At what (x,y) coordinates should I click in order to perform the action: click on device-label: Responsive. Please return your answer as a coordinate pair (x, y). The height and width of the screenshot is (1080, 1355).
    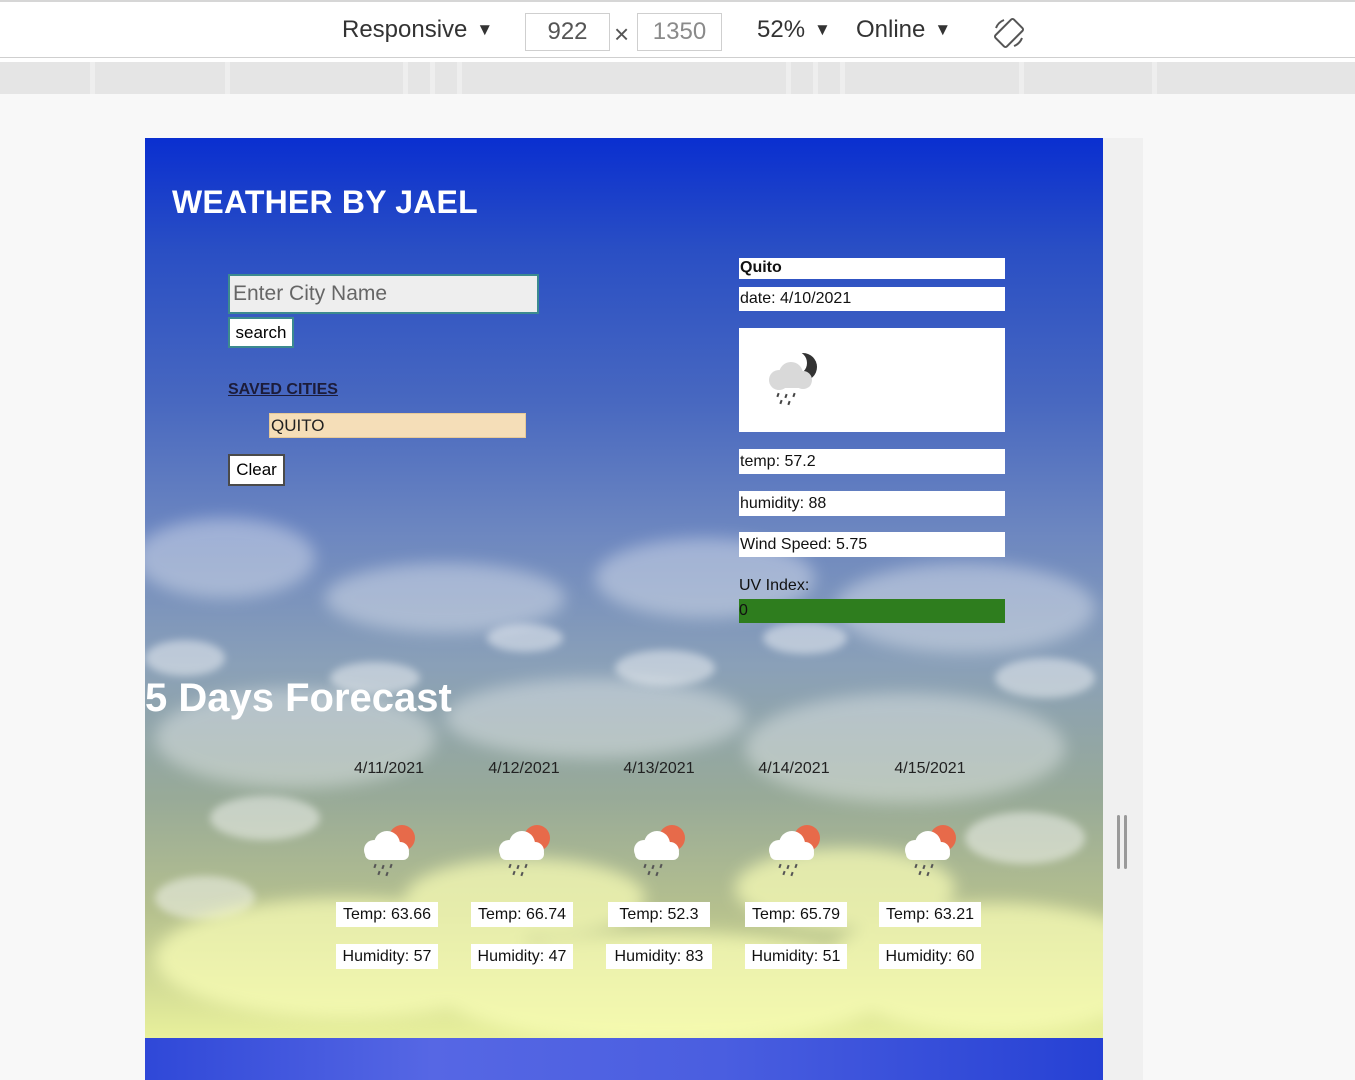
    Looking at the image, I should click on (405, 29).